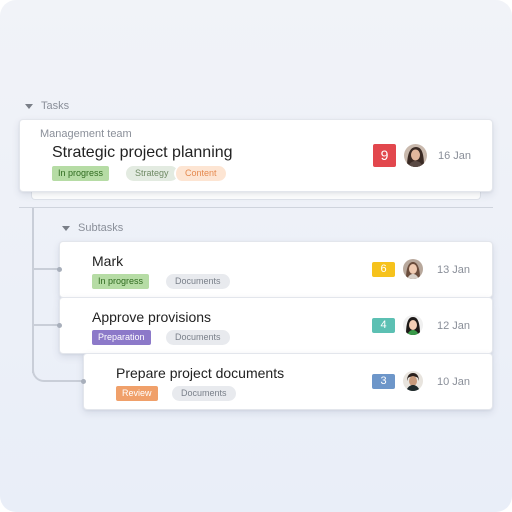  I want to click on count-badge: 3, so click(383, 381).